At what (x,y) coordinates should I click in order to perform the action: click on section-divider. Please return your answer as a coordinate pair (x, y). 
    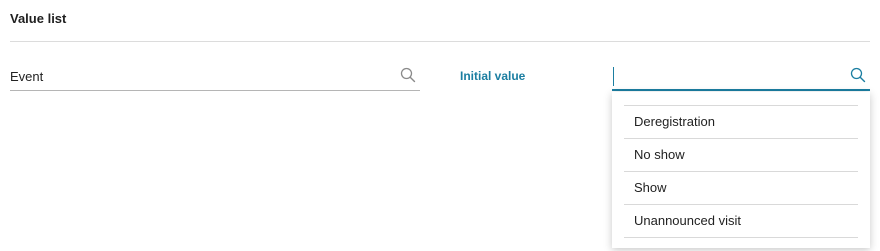
    Looking at the image, I should click on (440, 41).